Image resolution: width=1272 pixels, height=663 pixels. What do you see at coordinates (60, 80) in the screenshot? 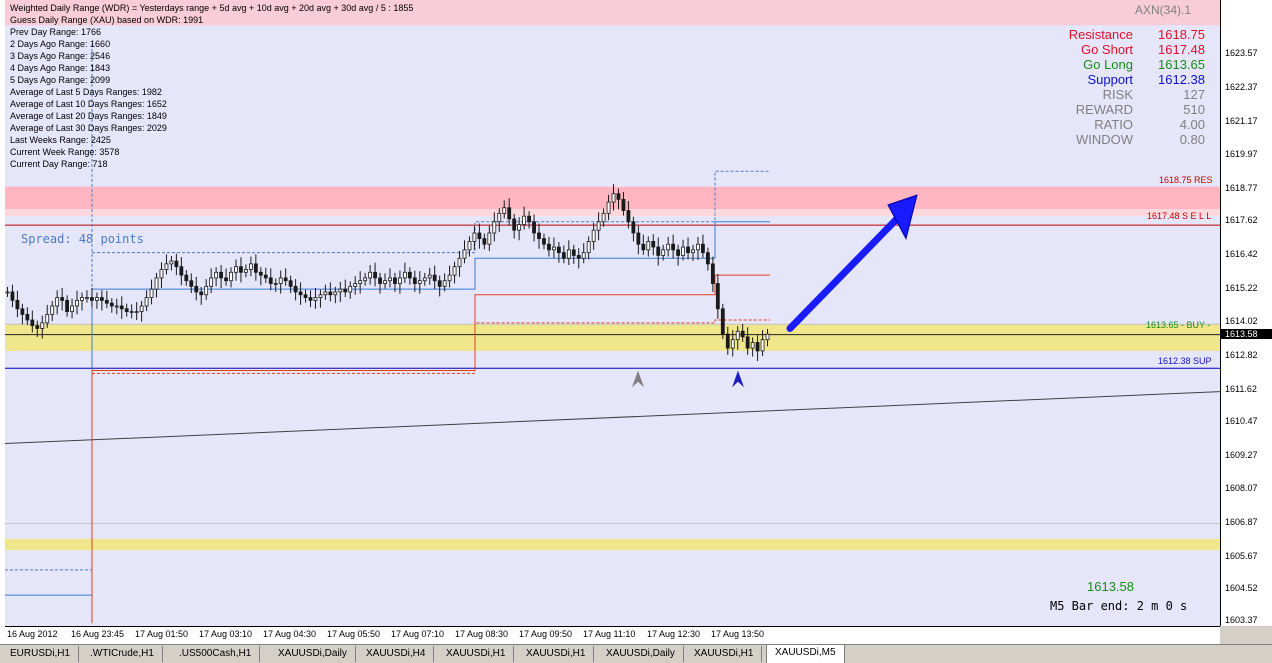
I see `info-line: 5 Days Ago Range: 2099` at bounding box center [60, 80].